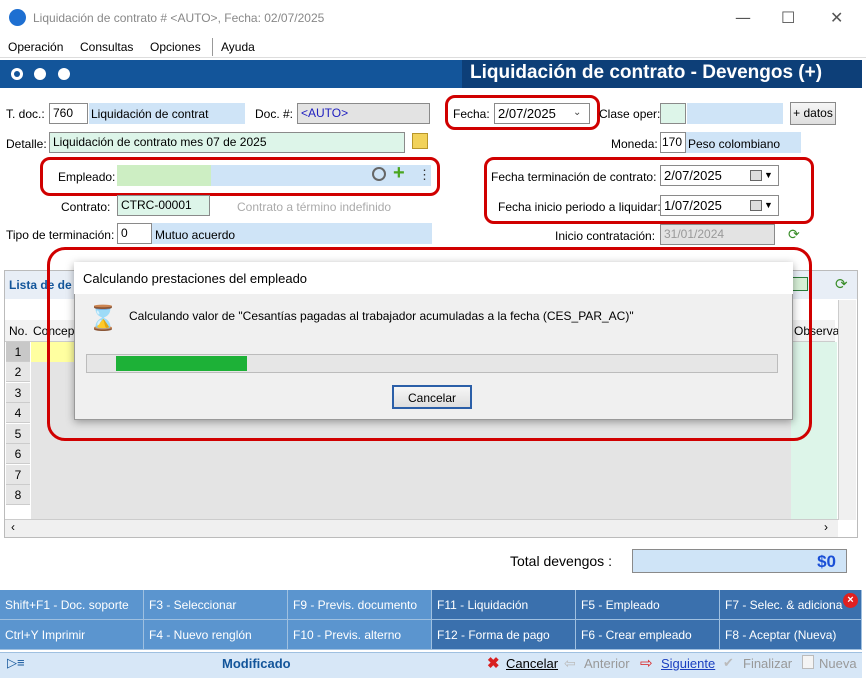  What do you see at coordinates (735, 113) in the screenshot?
I see `clase-name-field` at bounding box center [735, 113].